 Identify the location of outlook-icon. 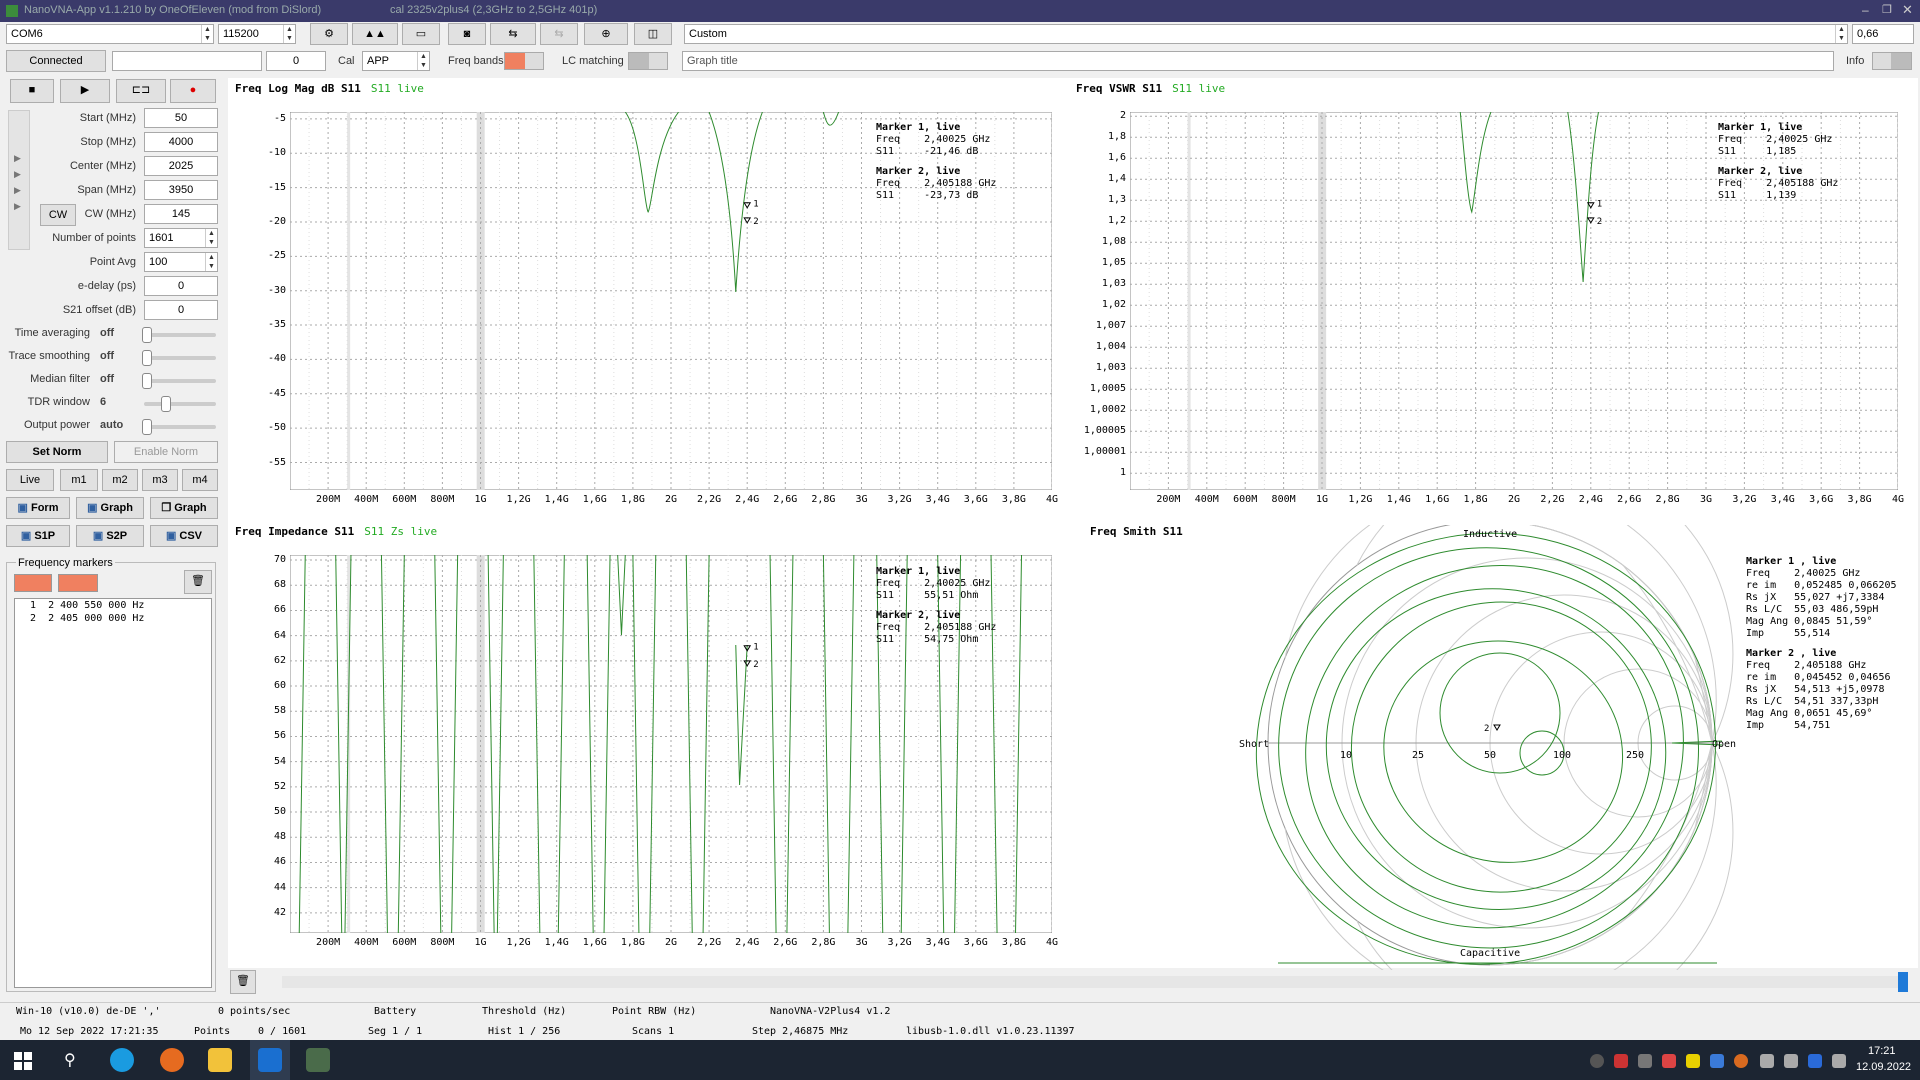
(270, 1060).